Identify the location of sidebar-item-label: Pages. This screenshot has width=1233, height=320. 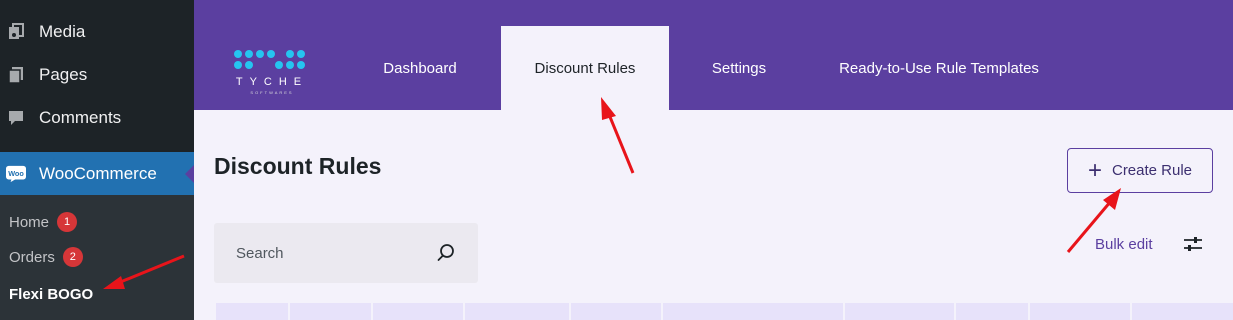
(63, 74).